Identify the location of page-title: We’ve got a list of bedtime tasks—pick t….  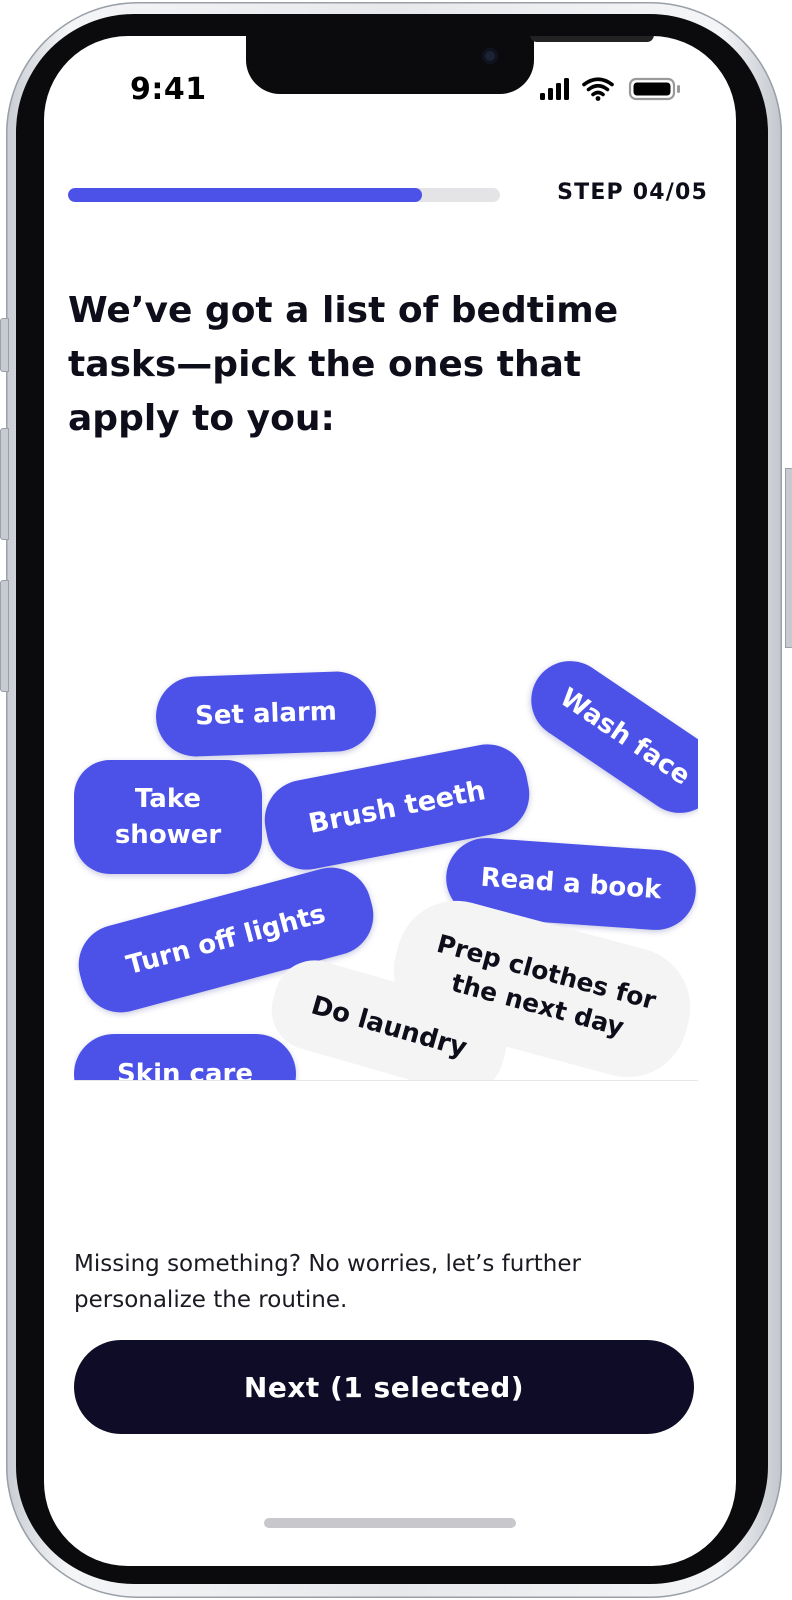
(343, 364).